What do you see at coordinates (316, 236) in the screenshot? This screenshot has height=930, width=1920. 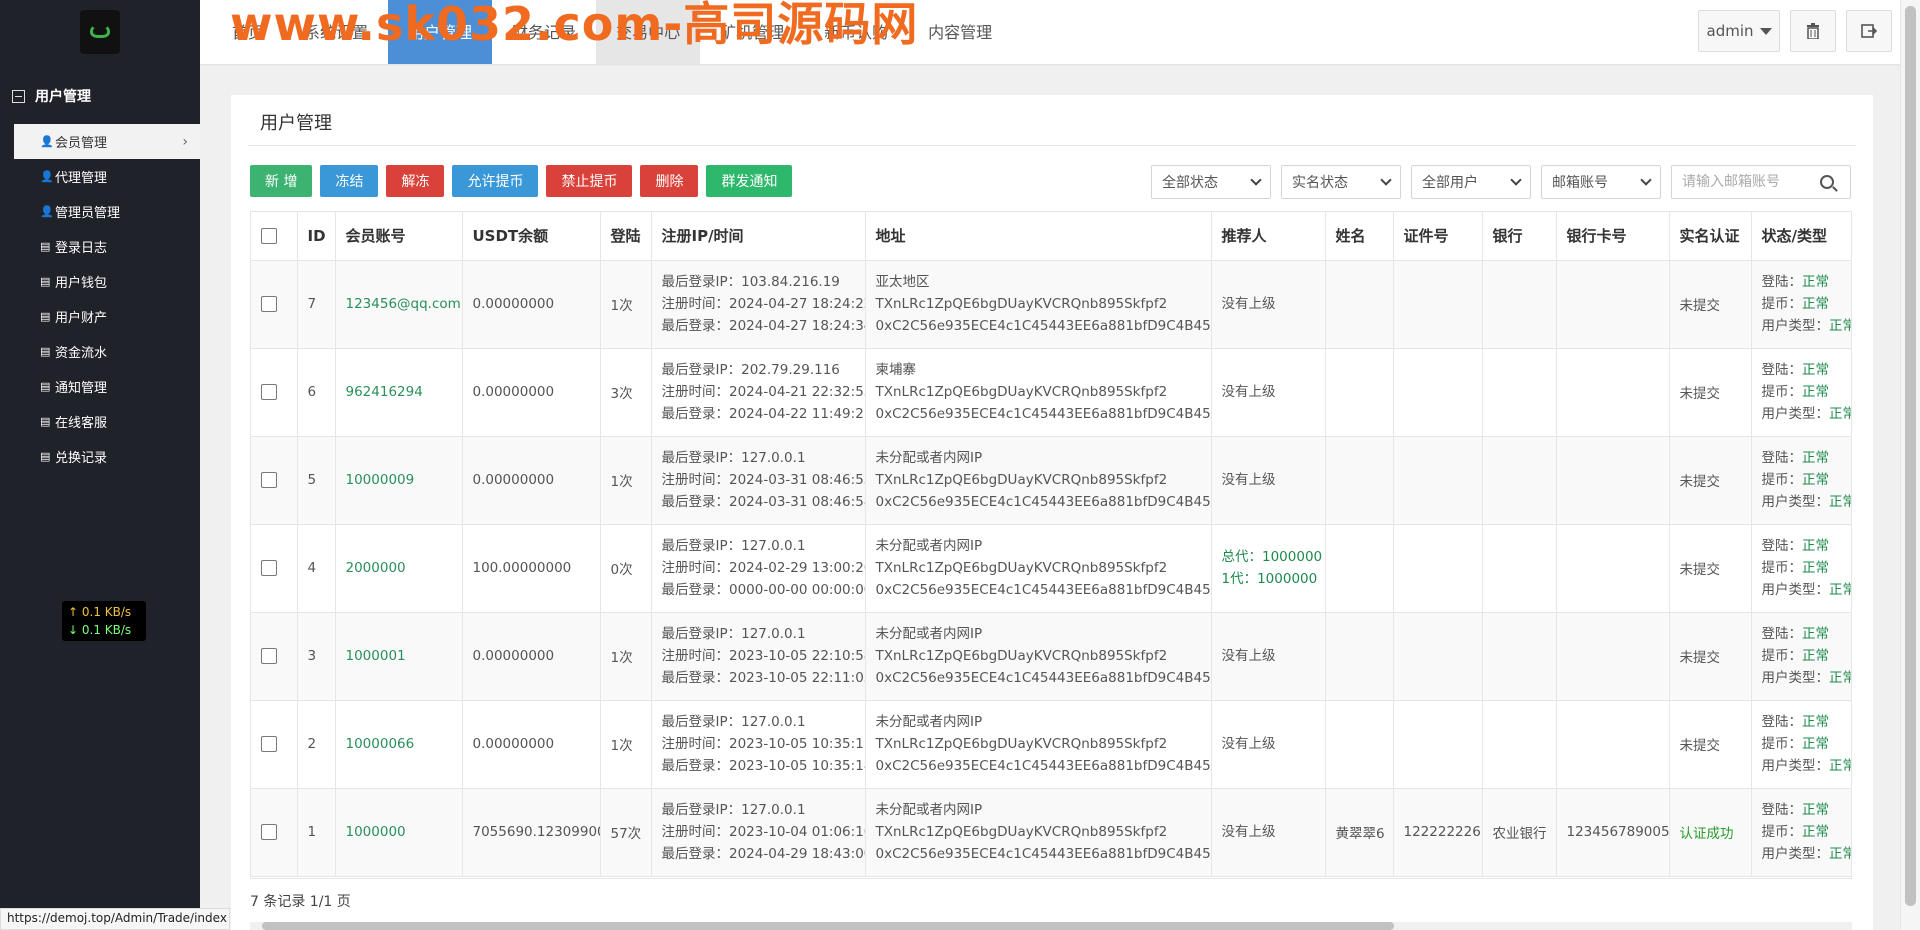 I see `column-header: ID` at bounding box center [316, 236].